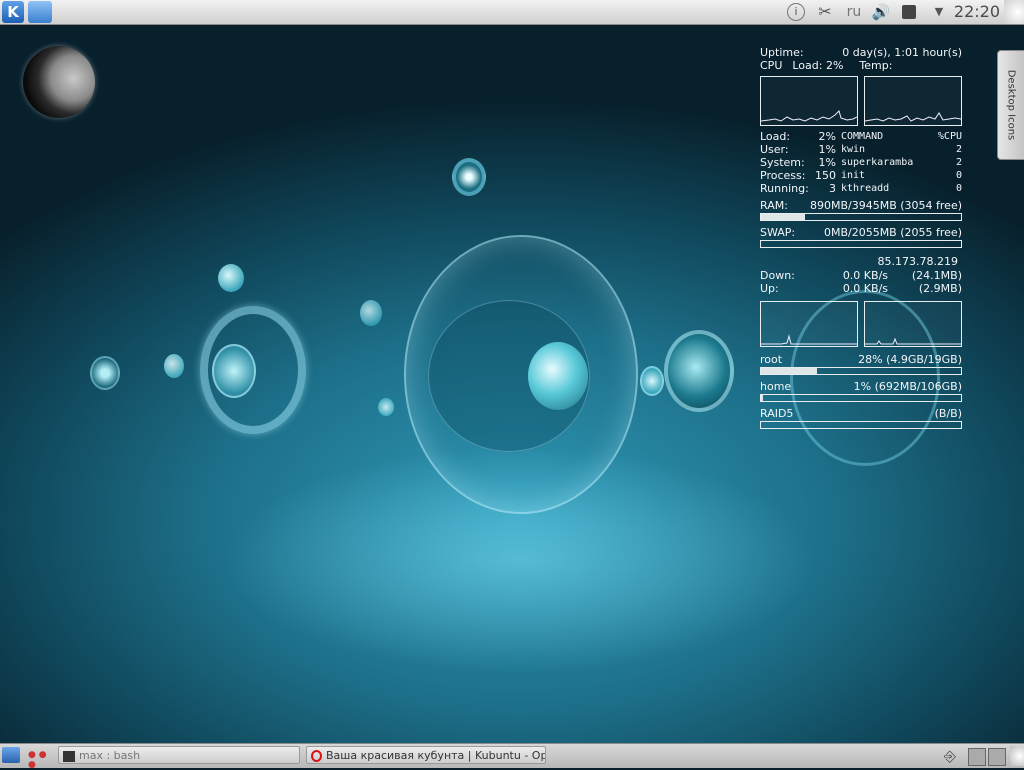  I want to click on disk-bar-home, so click(861, 398).